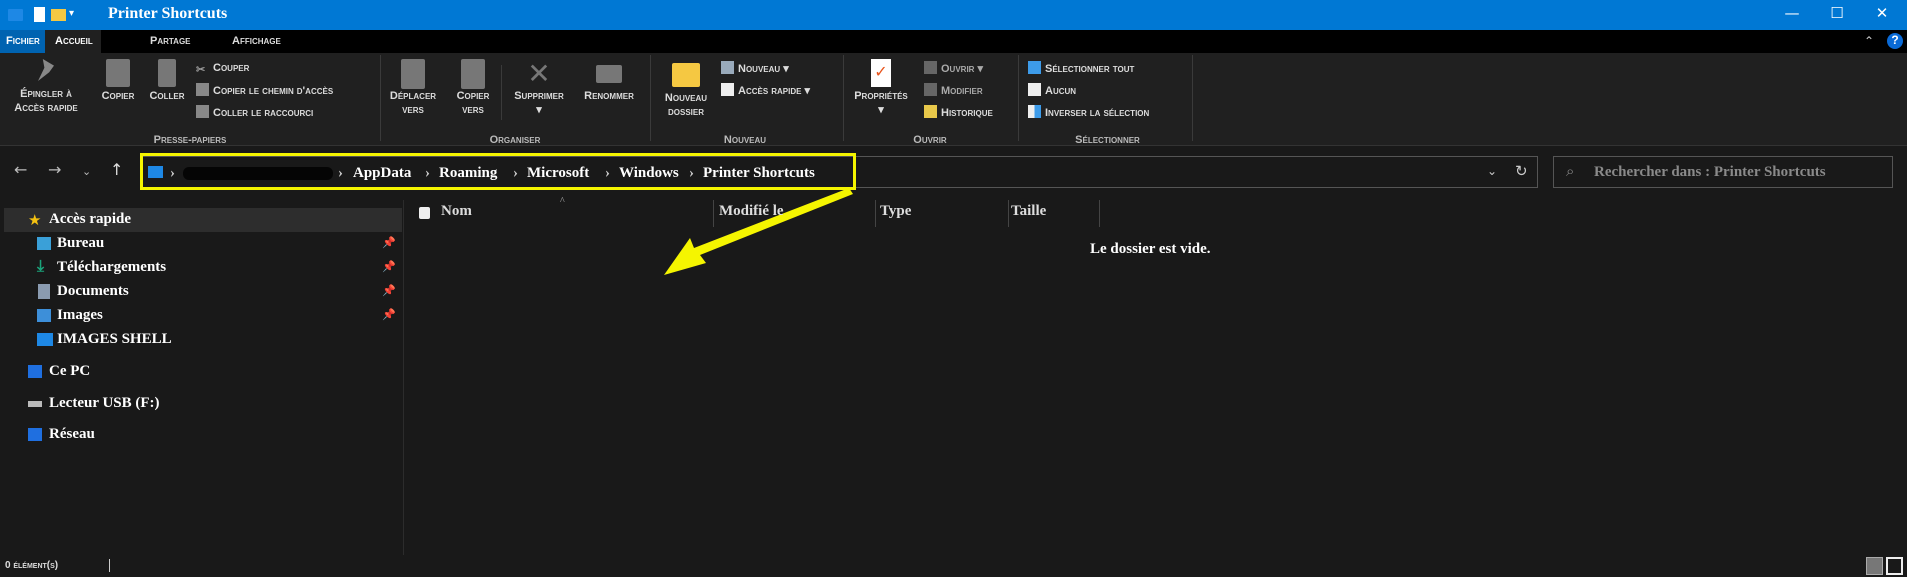 The image size is (1907, 577). I want to click on search-placeholder: Rechercher dans : Printer Shortcuts, so click(1710, 172).